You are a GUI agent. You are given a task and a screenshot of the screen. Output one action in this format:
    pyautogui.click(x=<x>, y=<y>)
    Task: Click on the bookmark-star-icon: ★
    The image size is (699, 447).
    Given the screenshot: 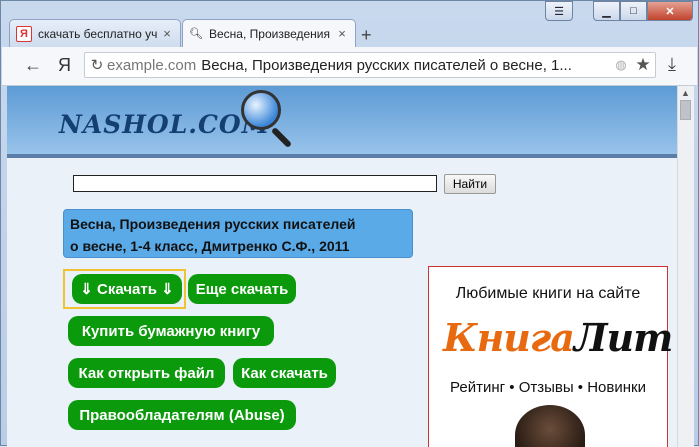 What is the action you would take?
    pyautogui.click(x=643, y=65)
    